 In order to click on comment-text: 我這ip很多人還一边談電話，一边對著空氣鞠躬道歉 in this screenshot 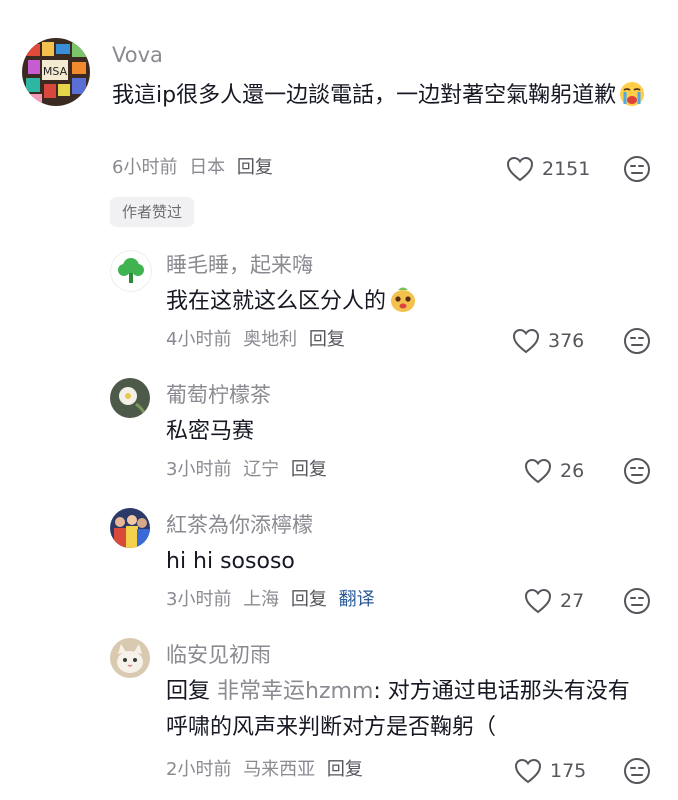, I will do `click(382, 99)`.